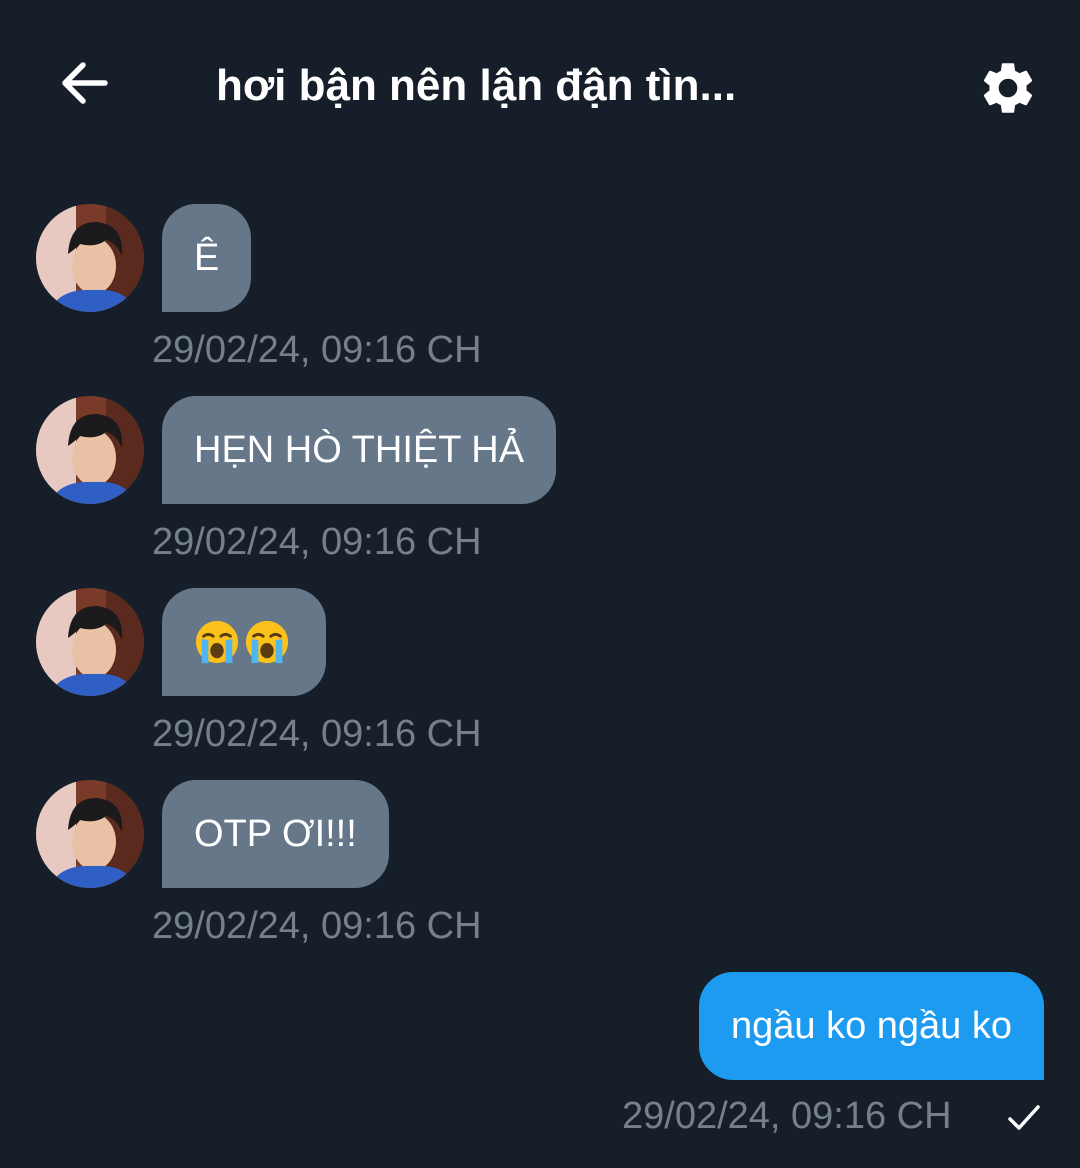 Image resolution: width=1080 pixels, height=1168 pixels. I want to click on arrow-left-icon, so click(85, 83).